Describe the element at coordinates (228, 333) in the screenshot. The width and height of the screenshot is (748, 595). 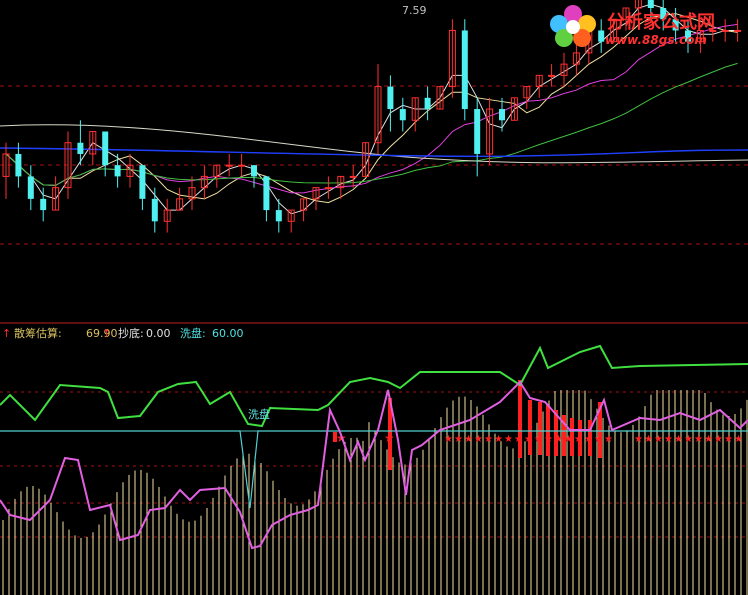
I see `legend-xipan-value: 60.00` at that location.